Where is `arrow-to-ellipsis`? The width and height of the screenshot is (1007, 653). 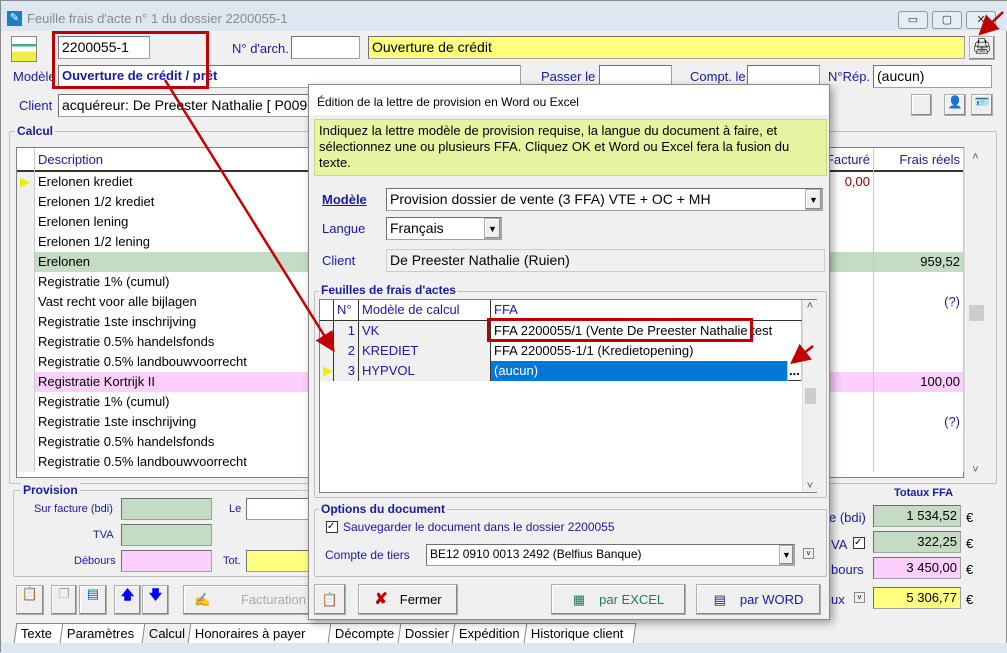 arrow-to-ellipsis is located at coordinates (802, 354).